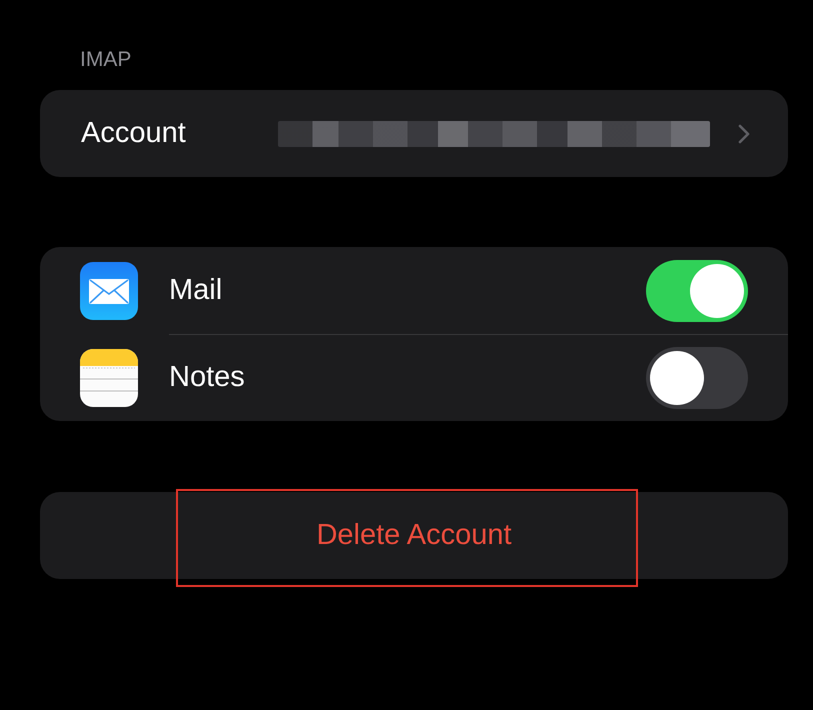  Describe the element at coordinates (109, 377) in the screenshot. I see `notepad-icon` at that location.